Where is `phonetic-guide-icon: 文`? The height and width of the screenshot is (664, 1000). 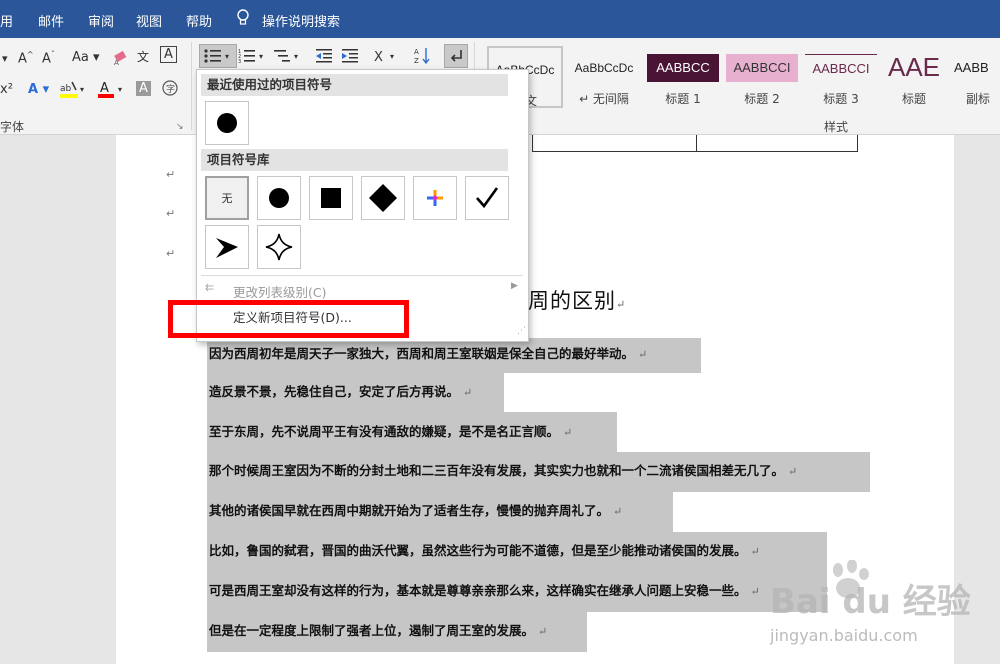
phonetic-guide-icon: 文 is located at coordinates (143, 56).